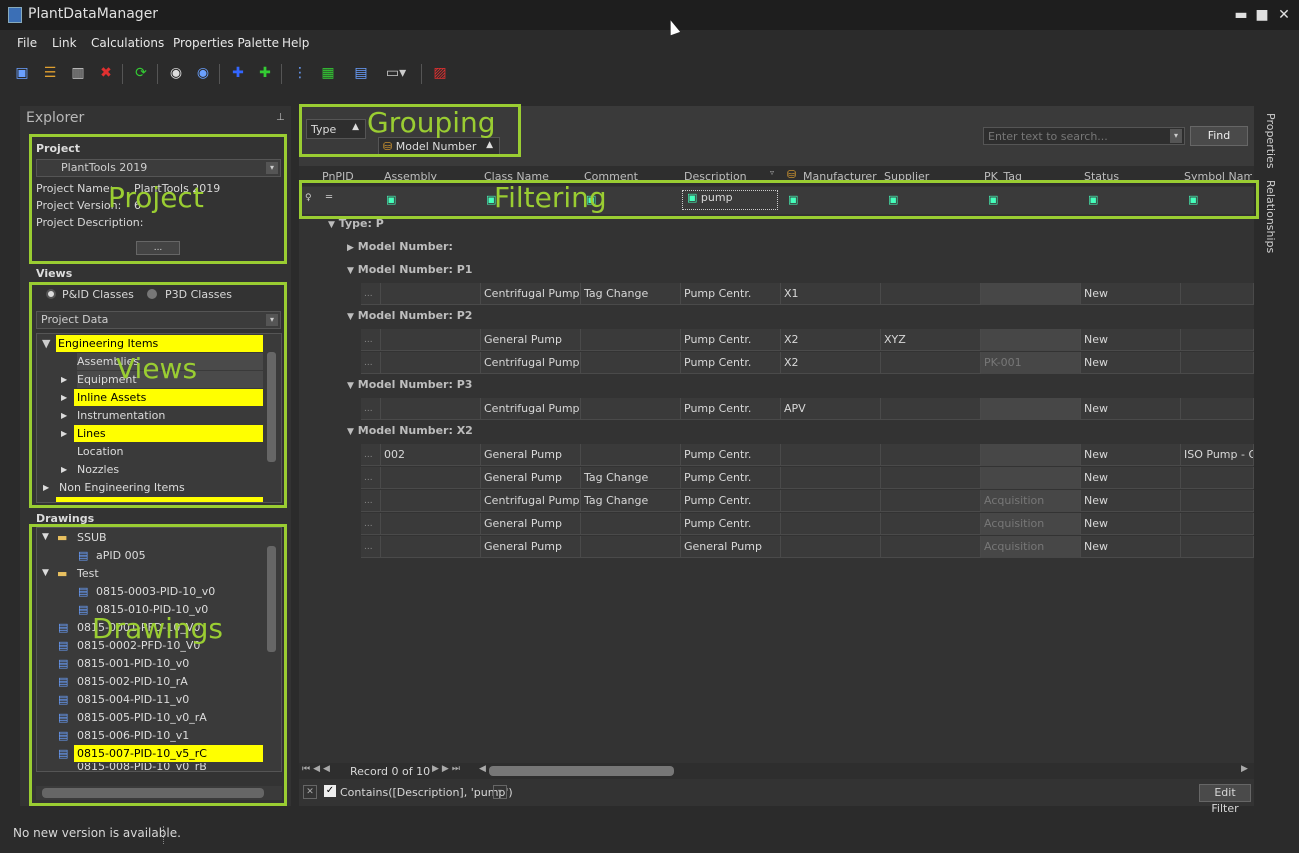 The height and width of the screenshot is (853, 1299). I want to click on close-document-icon: ▨, so click(440, 73).